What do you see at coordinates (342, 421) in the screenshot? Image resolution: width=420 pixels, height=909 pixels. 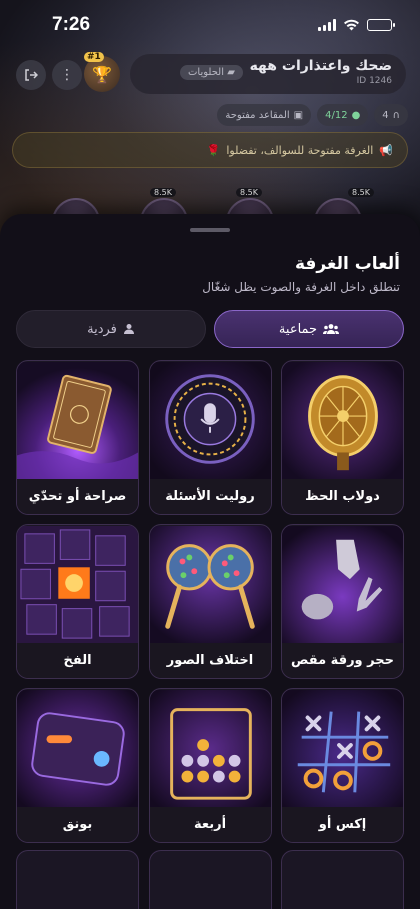 I see `luck-wheel-icon` at bounding box center [342, 421].